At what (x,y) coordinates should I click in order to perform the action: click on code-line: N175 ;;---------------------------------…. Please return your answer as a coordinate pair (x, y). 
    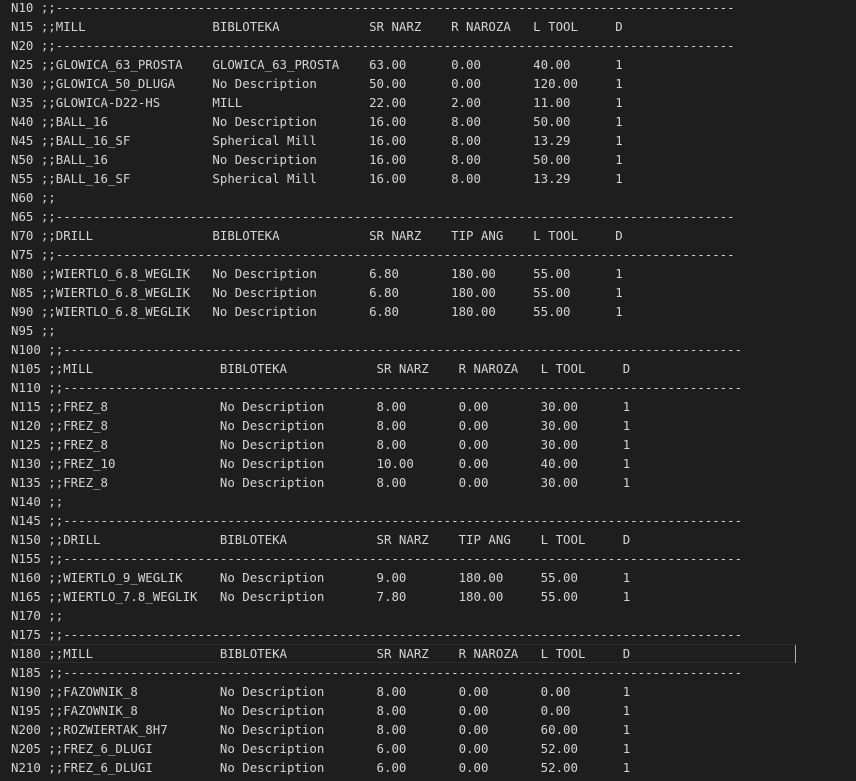
    Looking at the image, I should click on (433, 634).